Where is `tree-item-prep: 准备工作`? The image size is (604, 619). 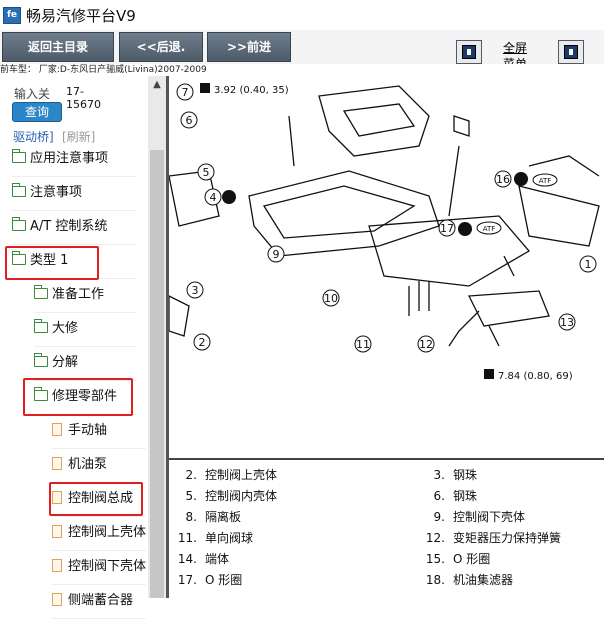
tree-item-prep: 准备工作 is located at coordinates (85, 295).